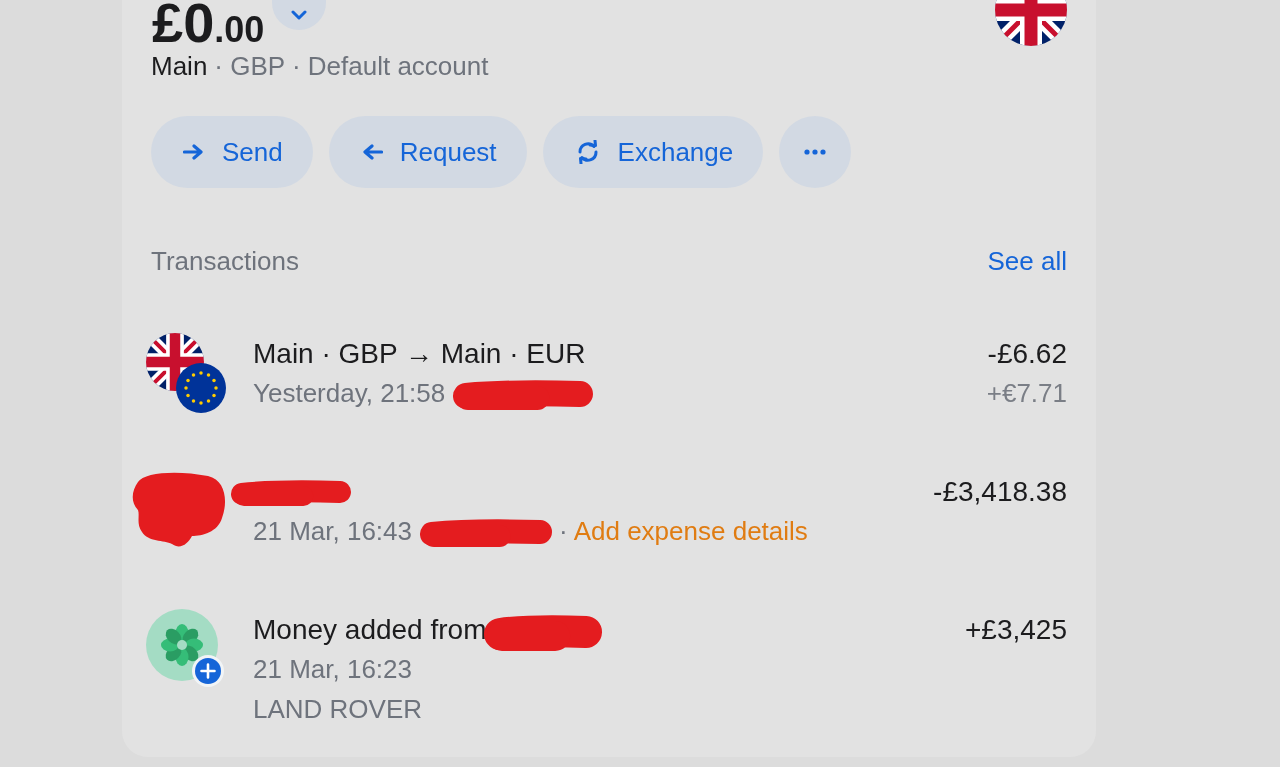 Image resolution: width=1280 pixels, height=767 pixels. I want to click on converted-amount: +€7.71, so click(1026, 393).